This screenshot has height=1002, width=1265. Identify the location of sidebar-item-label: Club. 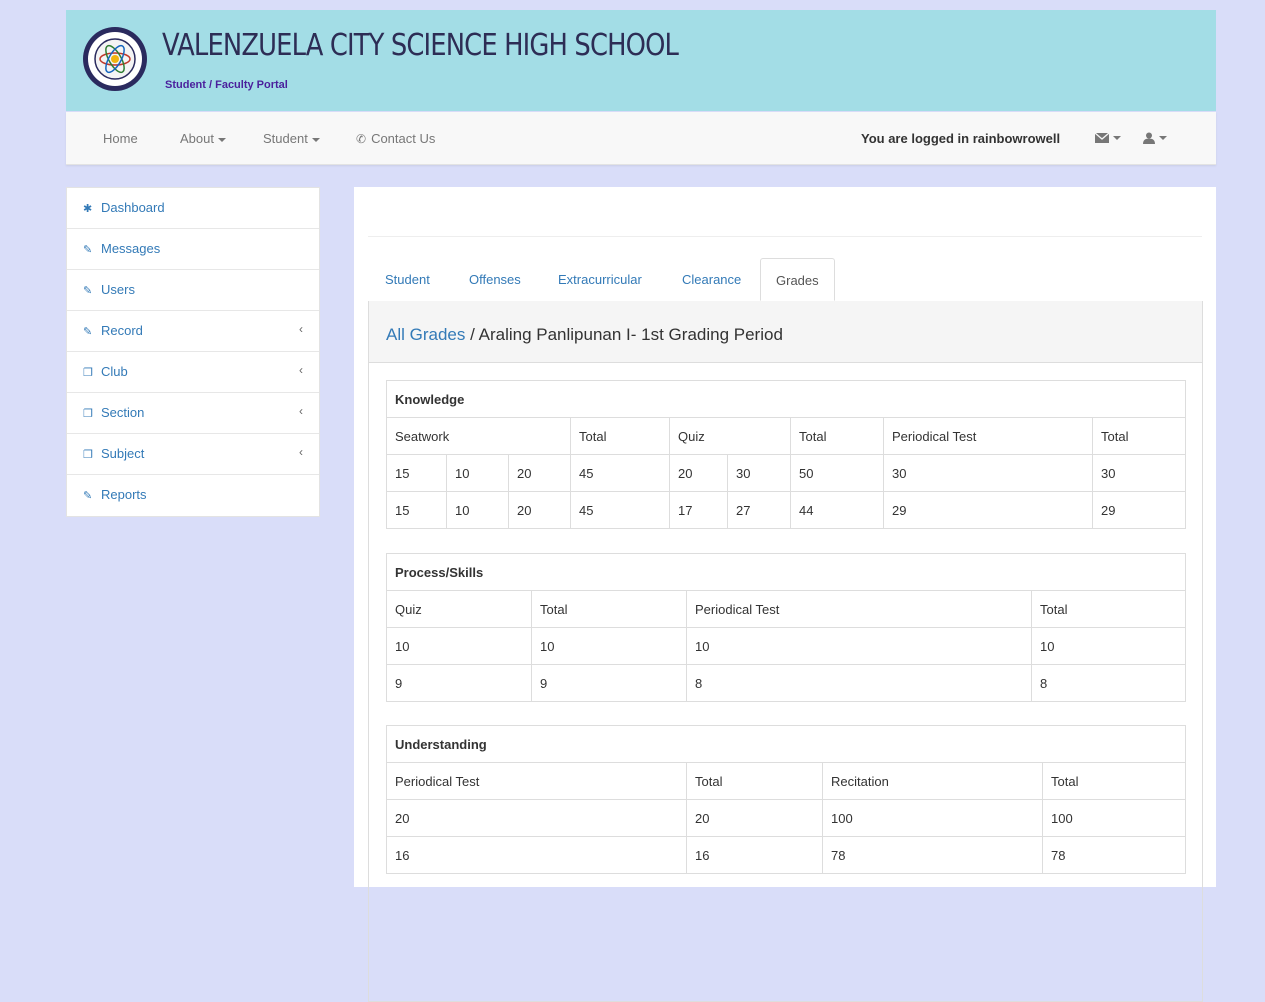
(114, 371).